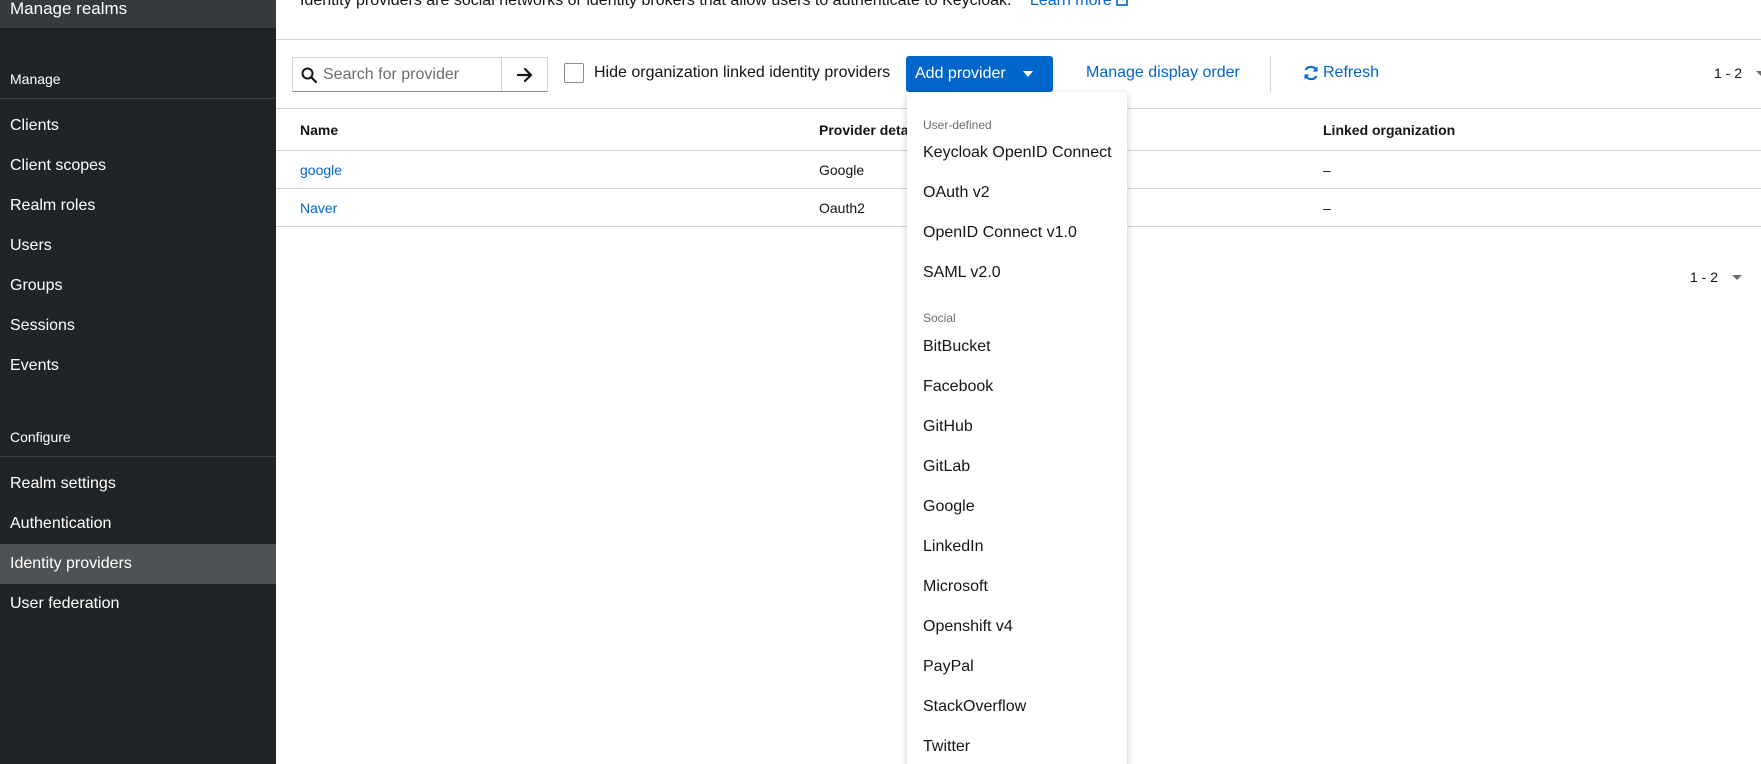 This screenshot has width=1761, height=764. Describe the element at coordinates (138, 524) in the screenshot. I see `sidebar-item-authentication: Authentication` at that location.